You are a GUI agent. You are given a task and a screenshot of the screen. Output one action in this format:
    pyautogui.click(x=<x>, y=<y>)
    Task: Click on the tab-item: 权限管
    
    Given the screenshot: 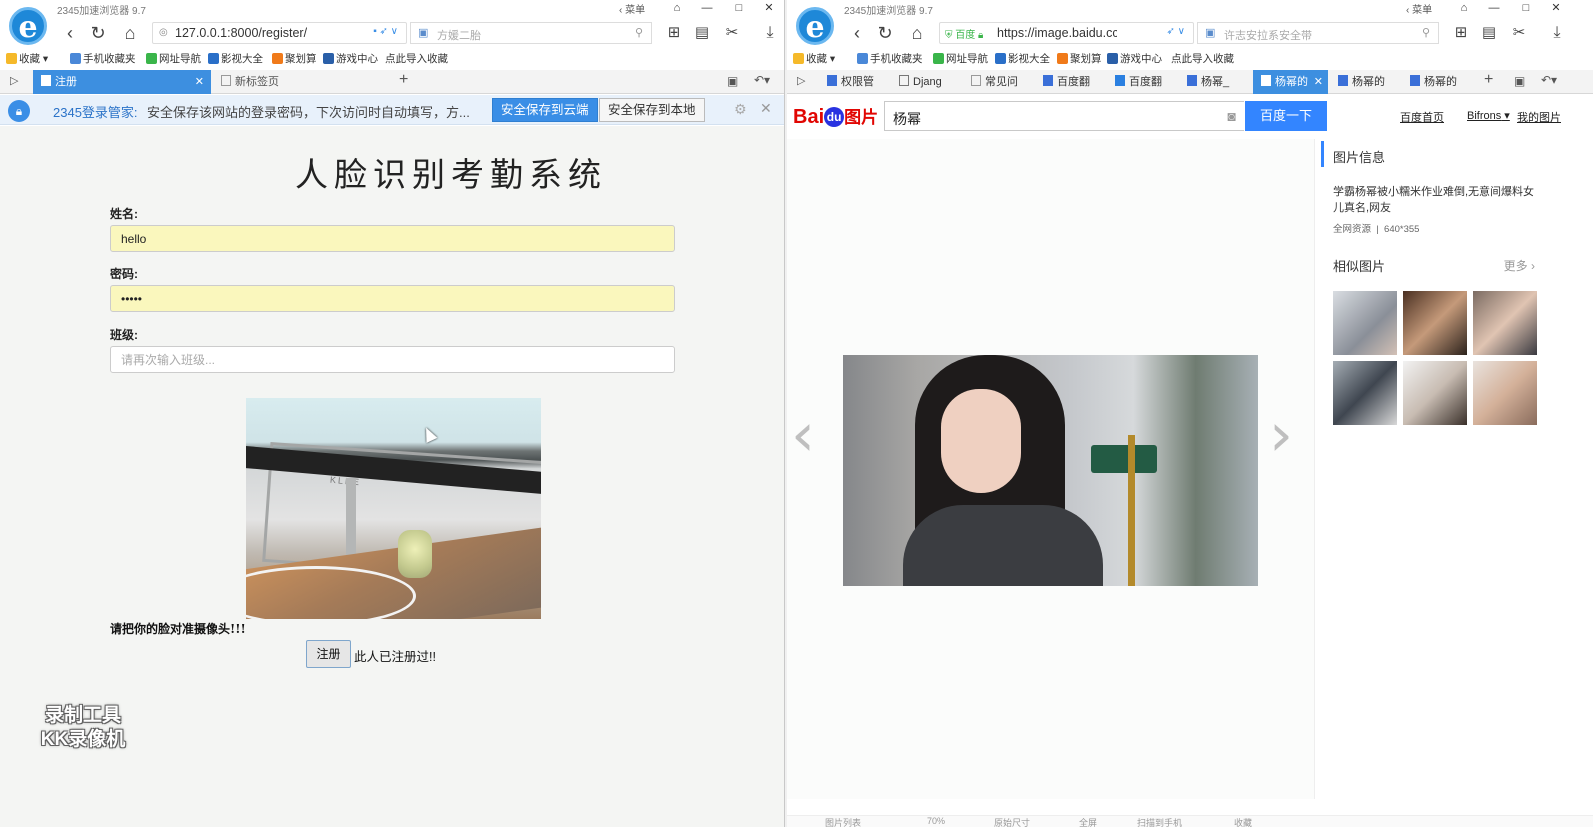 What is the action you would take?
    pyautogui.click(x=854, y=82)
    